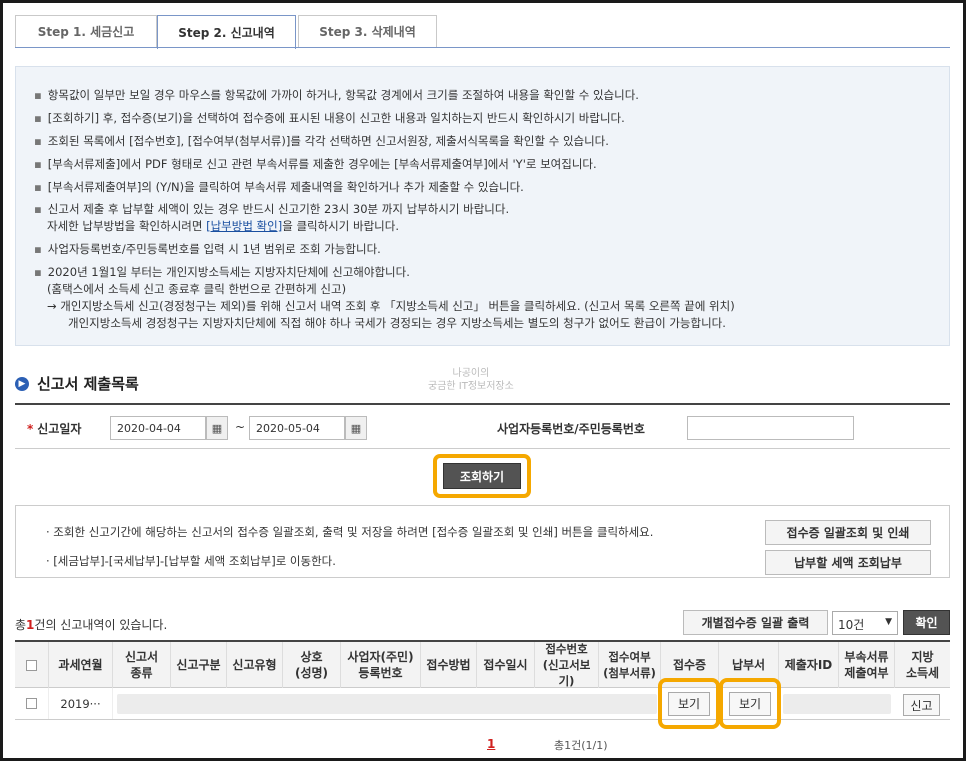 Image resolution: width=966 pixels, height=761 pixels. I want to click on query-button: 조회하기, so click(482, 476).